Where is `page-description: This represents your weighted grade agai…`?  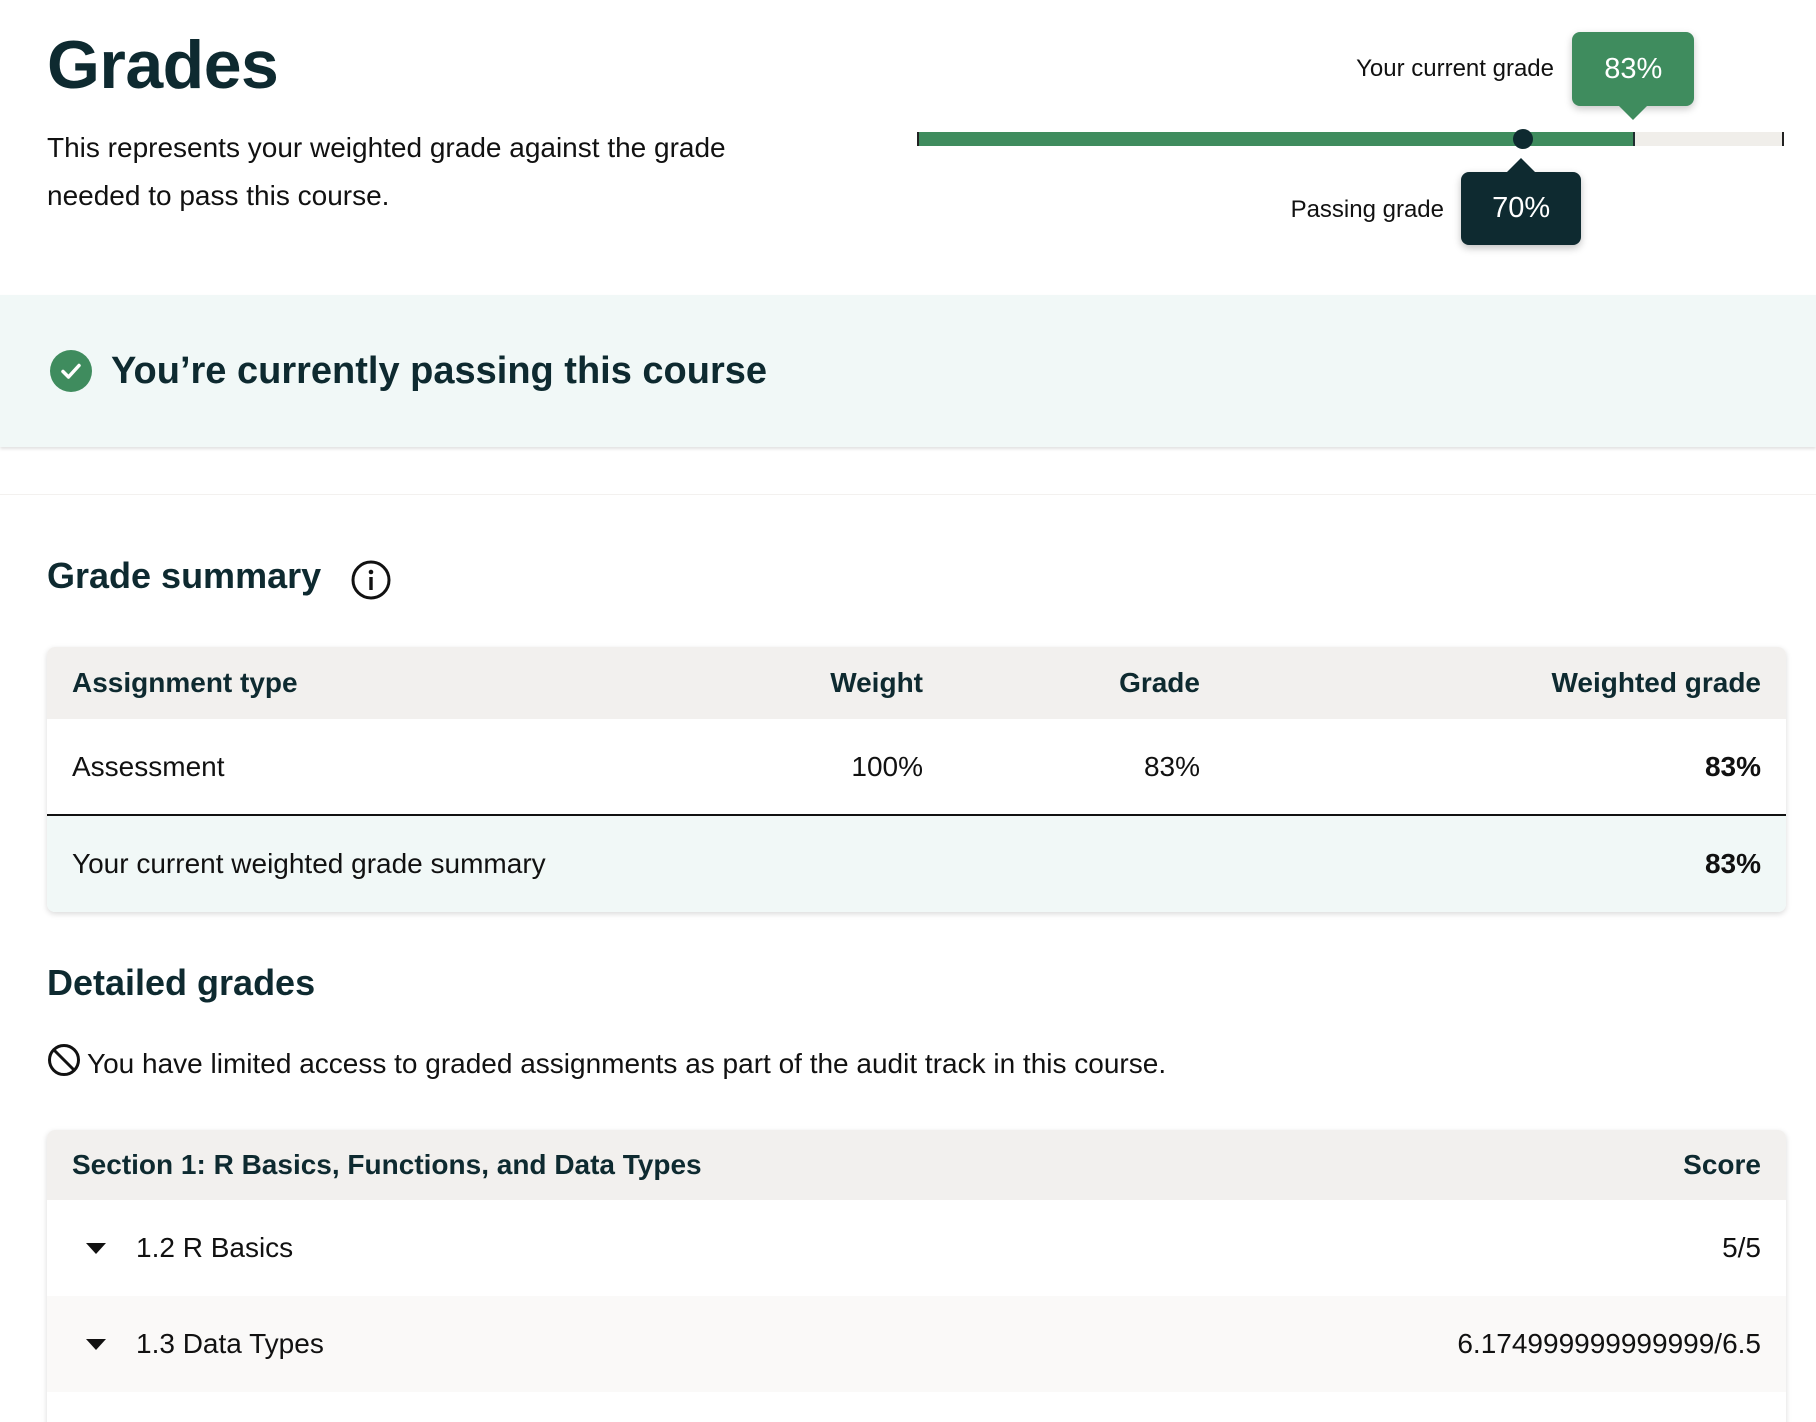 page-description: This represents your weighted grade agai… is located at coordinates (386, 171).